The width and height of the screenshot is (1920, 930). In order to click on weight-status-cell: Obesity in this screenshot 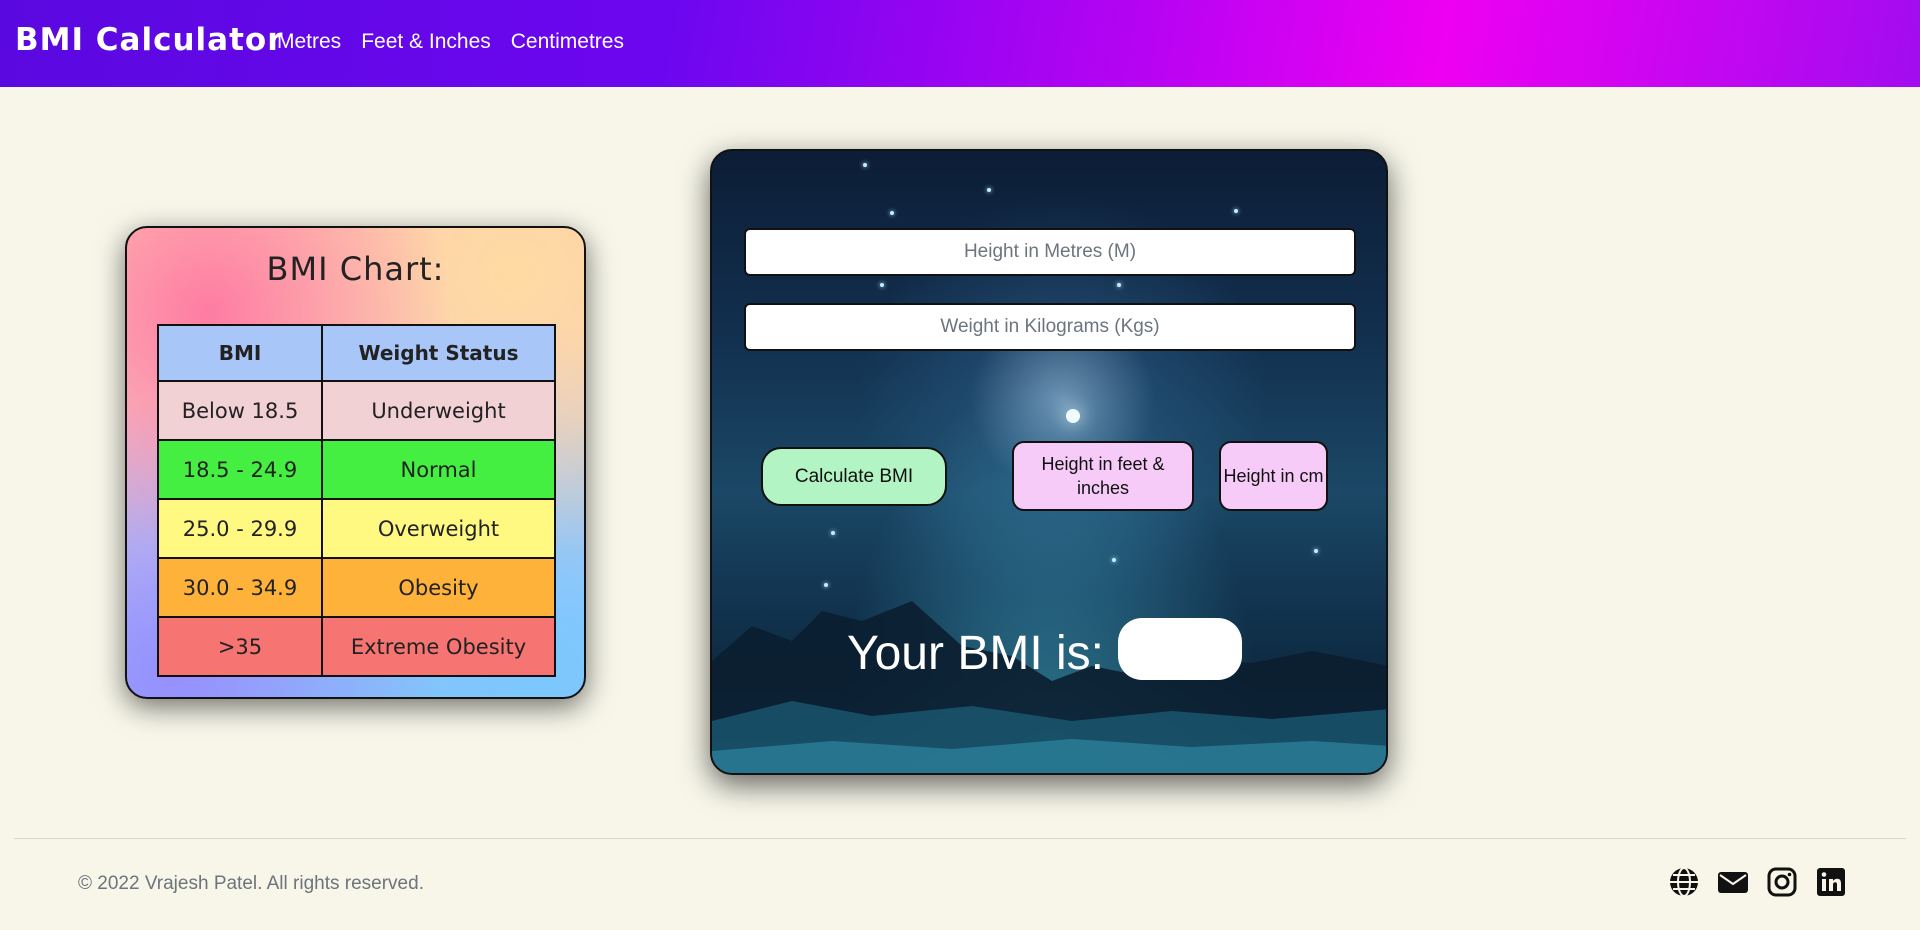, I will do `click(438, 587)`.